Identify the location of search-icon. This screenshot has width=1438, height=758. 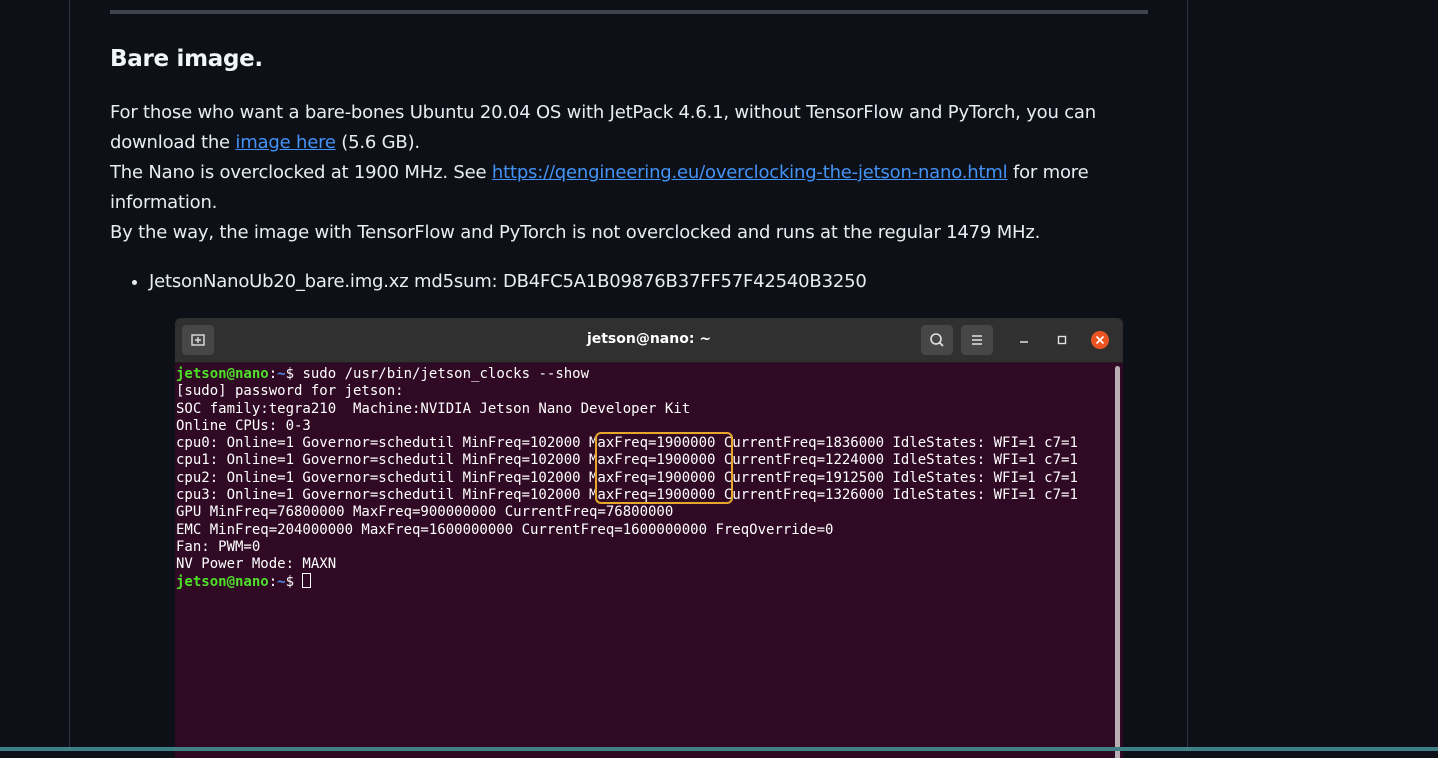
(937, 340).